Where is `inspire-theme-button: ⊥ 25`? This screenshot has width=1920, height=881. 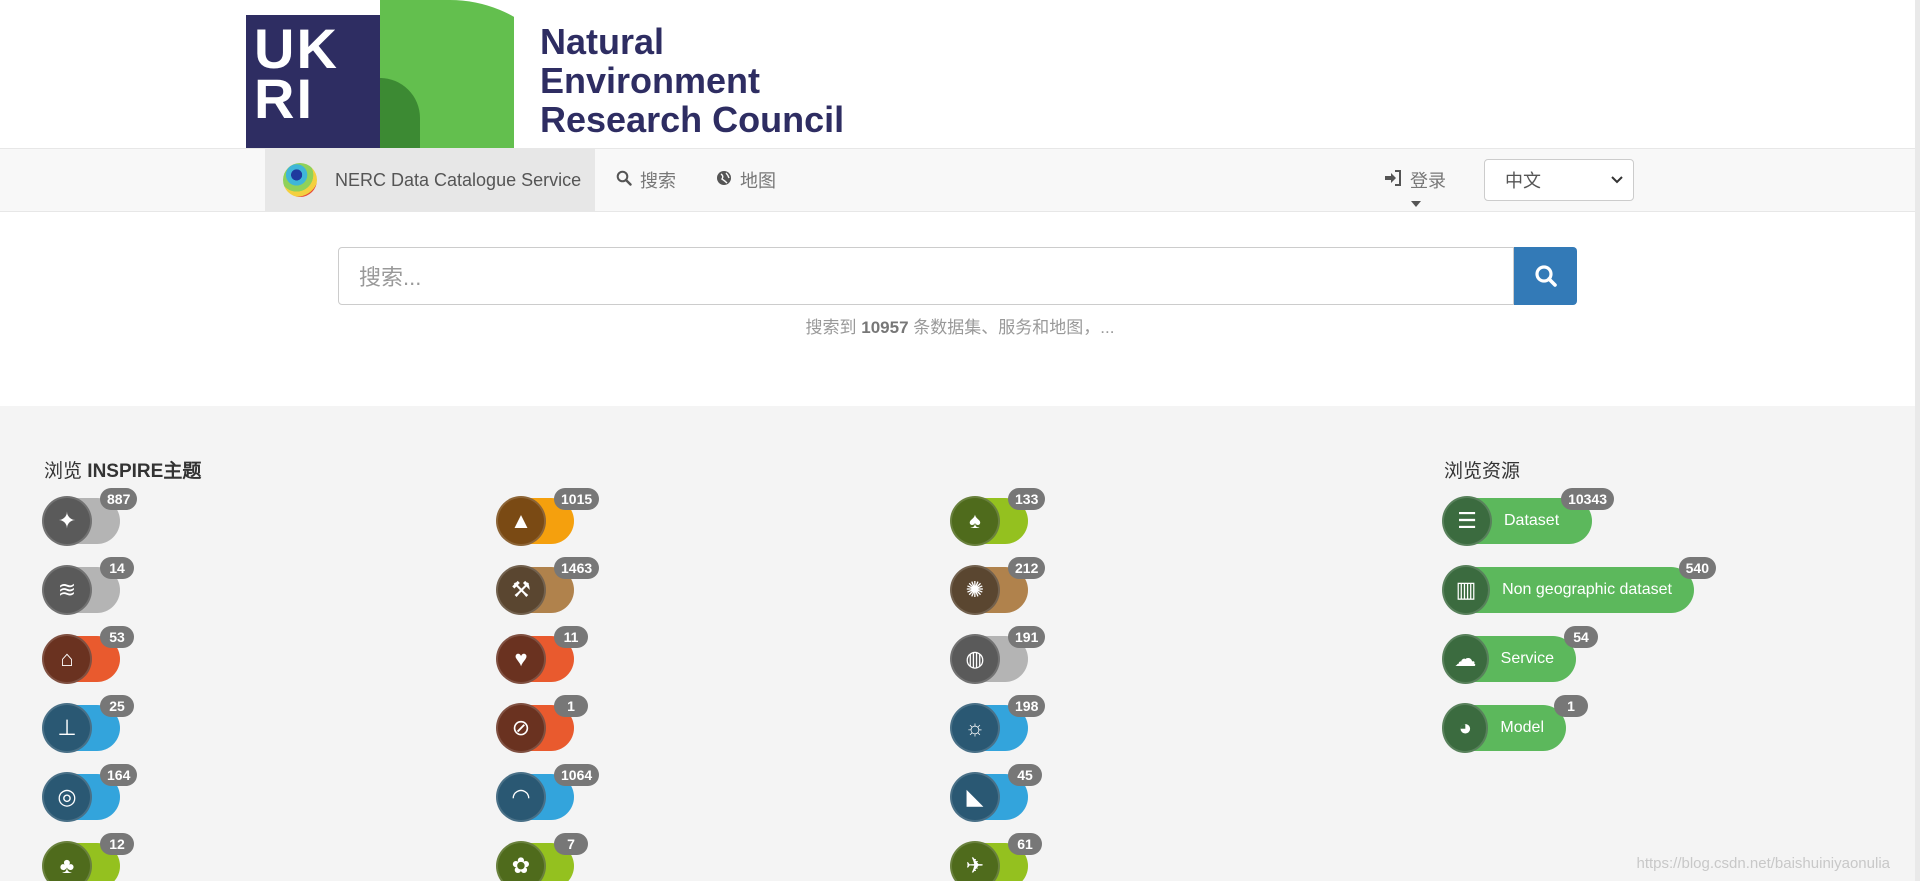 inspire-theme-button: ⊥ 25 is located at coordinates (88, 724).